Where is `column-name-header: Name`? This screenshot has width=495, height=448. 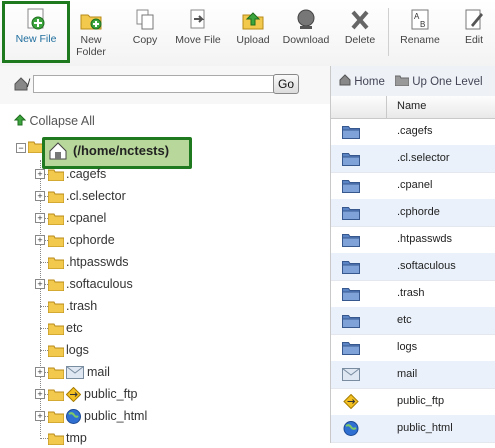
column-name-header: Name is located at coordinates (411, 106).